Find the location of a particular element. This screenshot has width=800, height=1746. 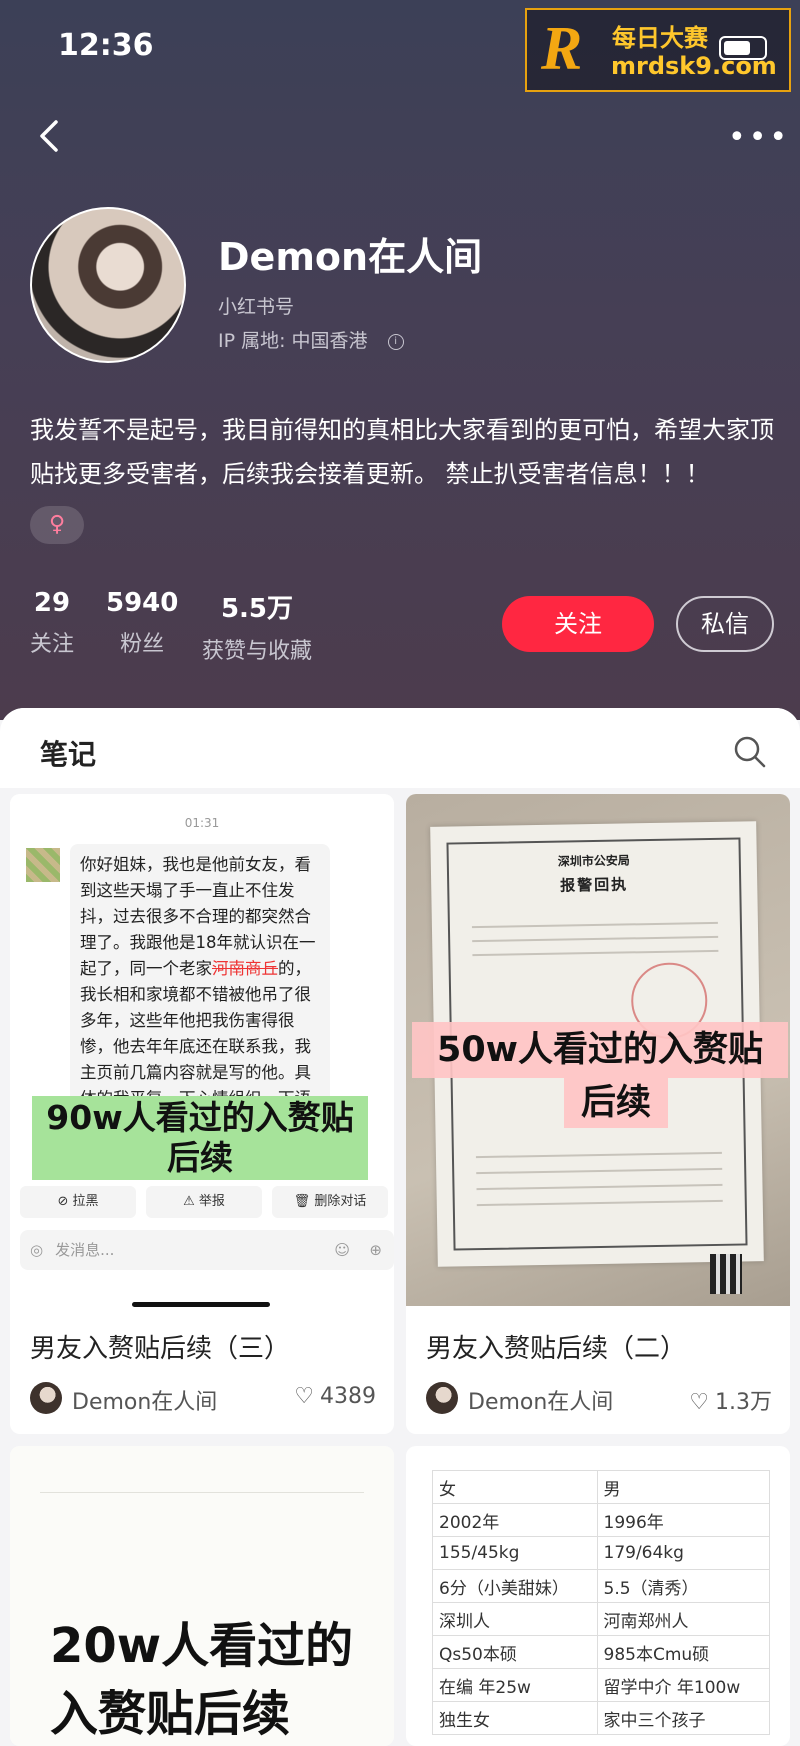

qr-code-blurred is located at coordinates (726, 1274).